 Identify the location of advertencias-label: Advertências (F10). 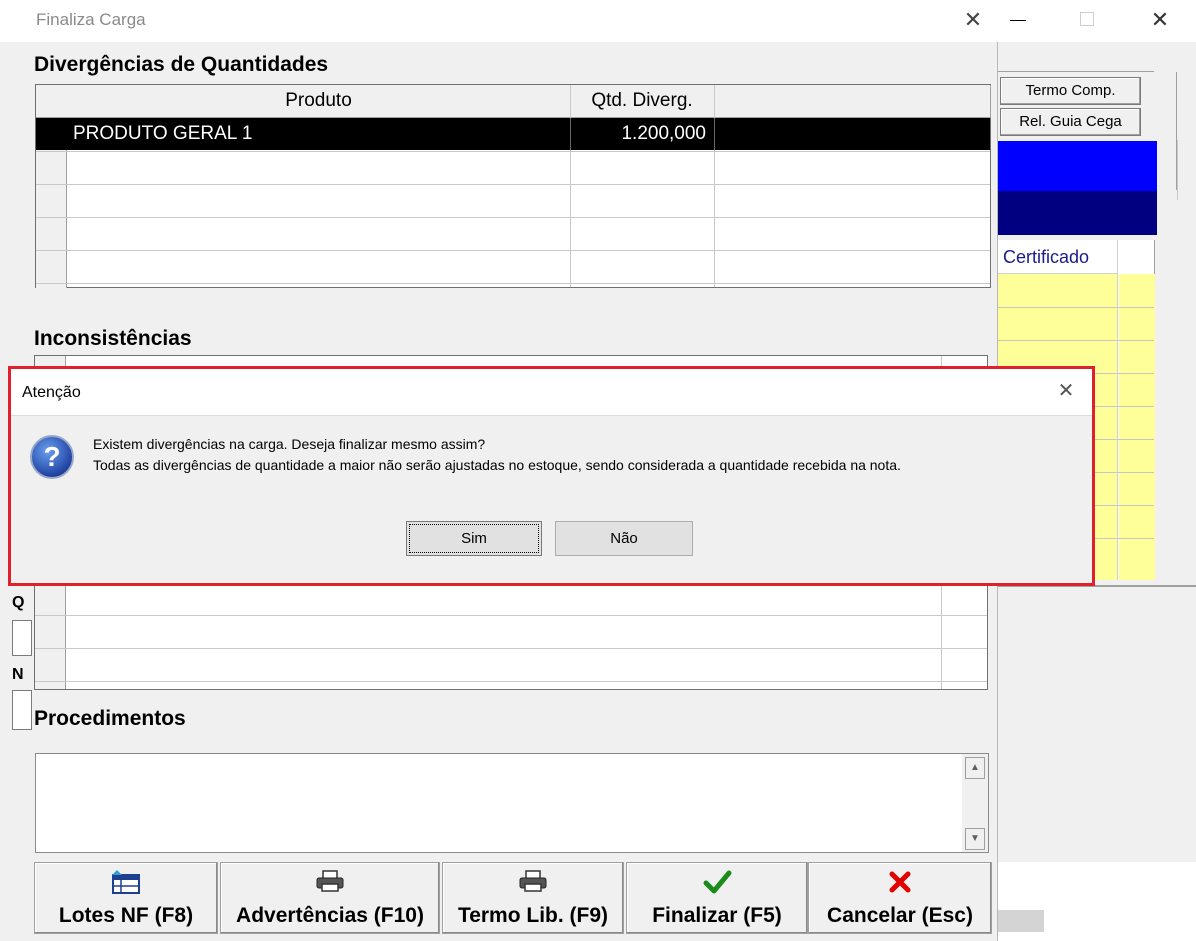
(330, 915).